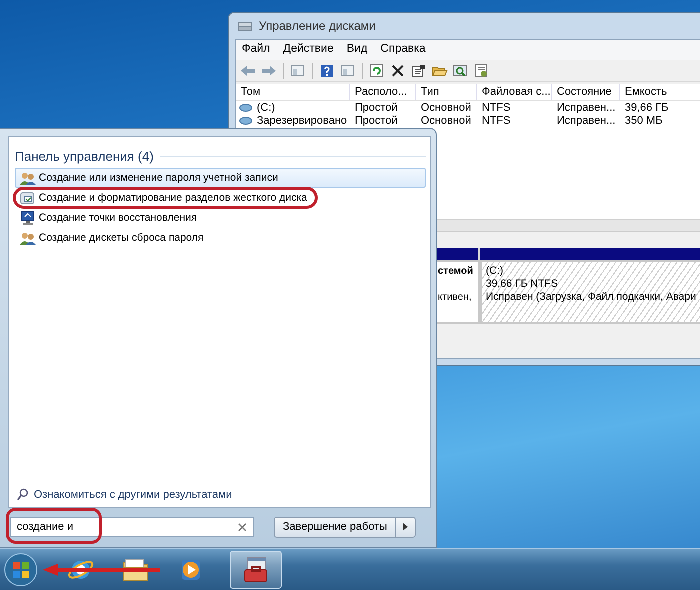 The height and width of the screenshot is (590, 700). What do you see at coordinates (357, 50) in the screenshot?
I see `menu-item: Вид` at bounding box center [357, 50].